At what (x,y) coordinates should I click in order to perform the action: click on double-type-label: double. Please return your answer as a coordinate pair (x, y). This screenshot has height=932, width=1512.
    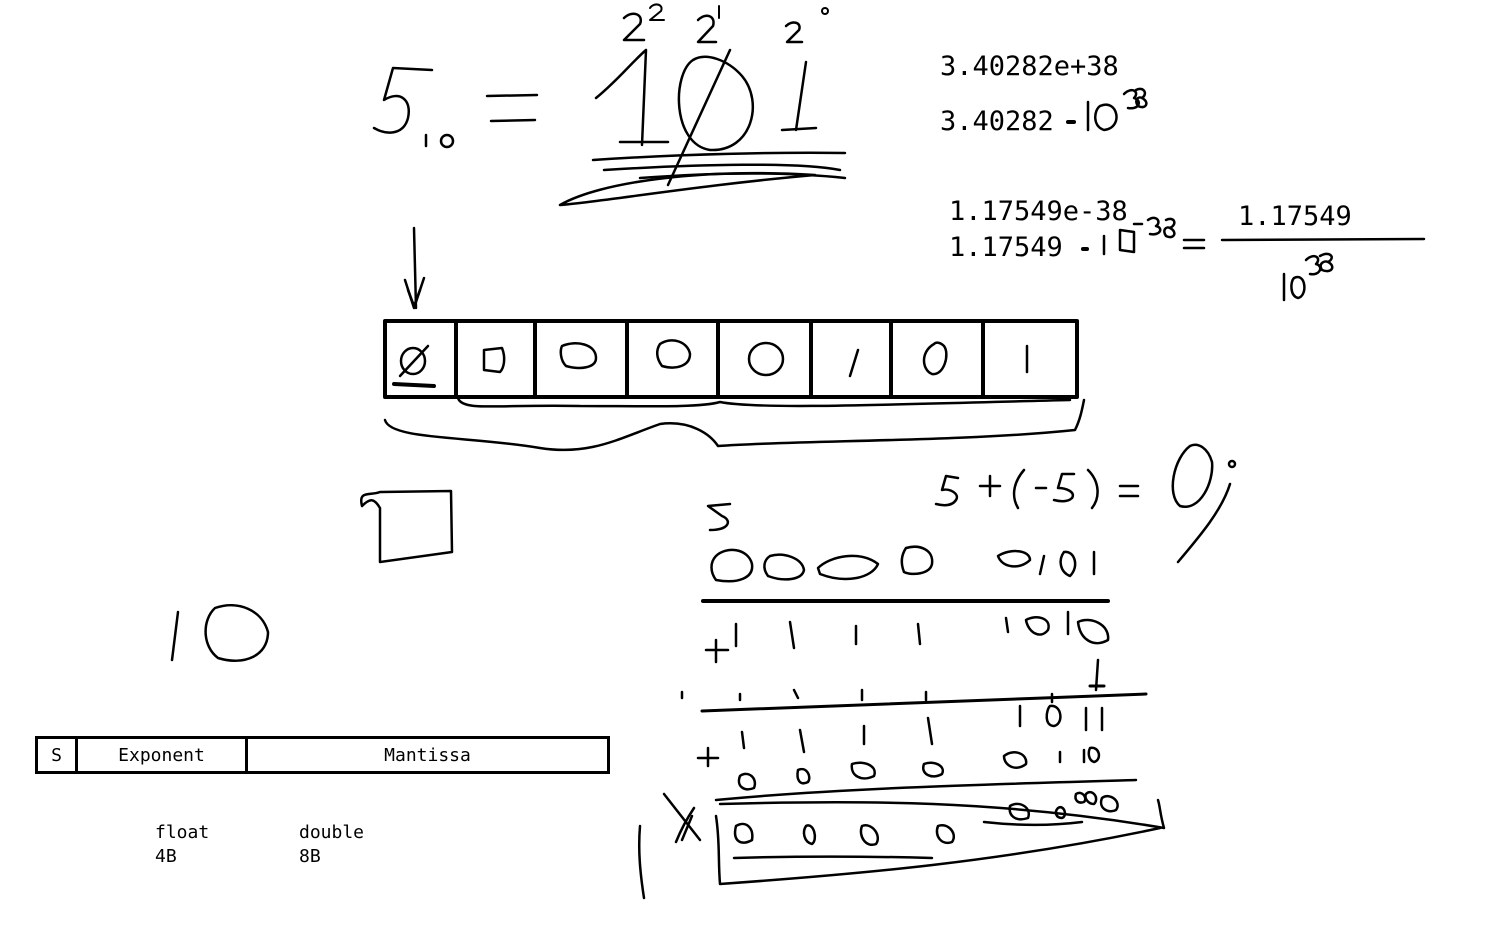
    Looking at the image, I should click on (332, 832).